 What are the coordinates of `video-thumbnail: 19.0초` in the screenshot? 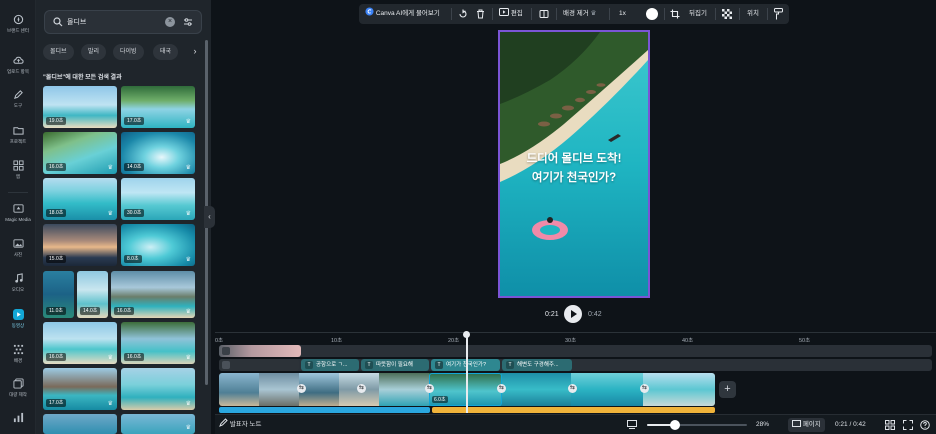 It's located at (80, 107).